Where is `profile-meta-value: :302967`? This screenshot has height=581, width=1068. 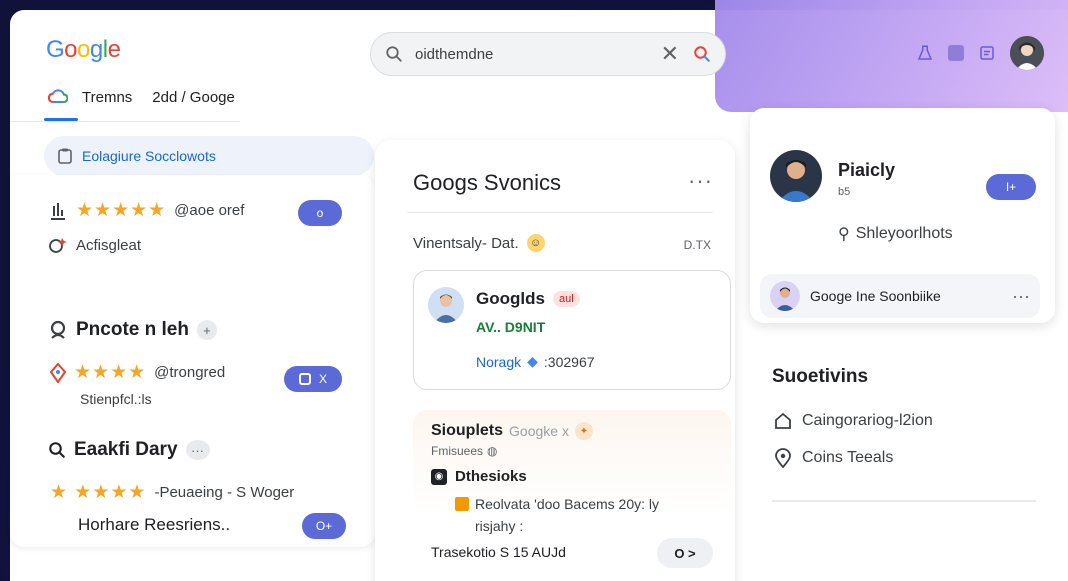
profile-meta-value: :302967 is located at coordinates (569, 361).